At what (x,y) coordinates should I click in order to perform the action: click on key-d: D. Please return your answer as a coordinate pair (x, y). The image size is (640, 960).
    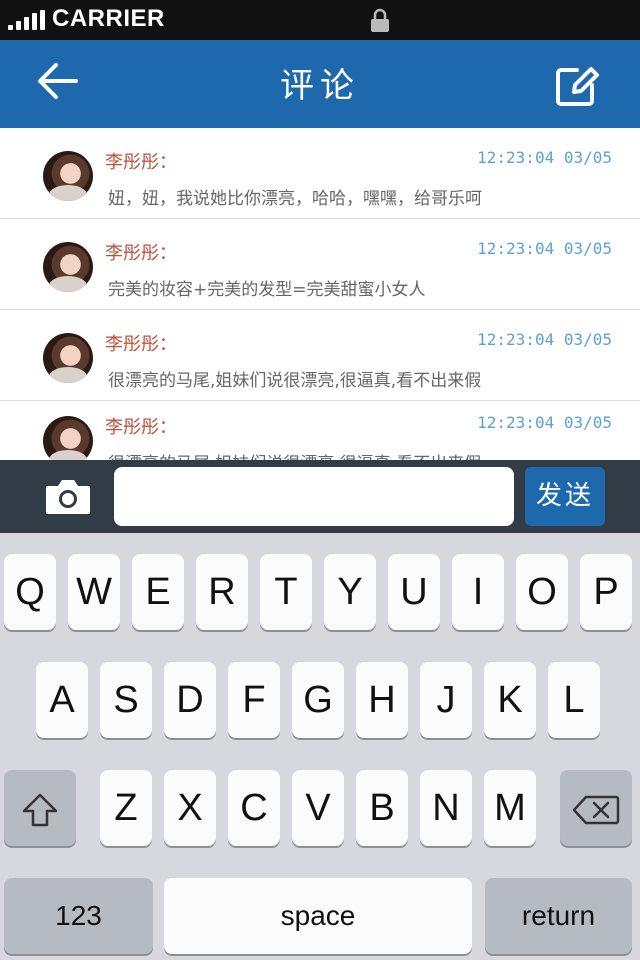
    Looking at the image, I should click on (190, 700).